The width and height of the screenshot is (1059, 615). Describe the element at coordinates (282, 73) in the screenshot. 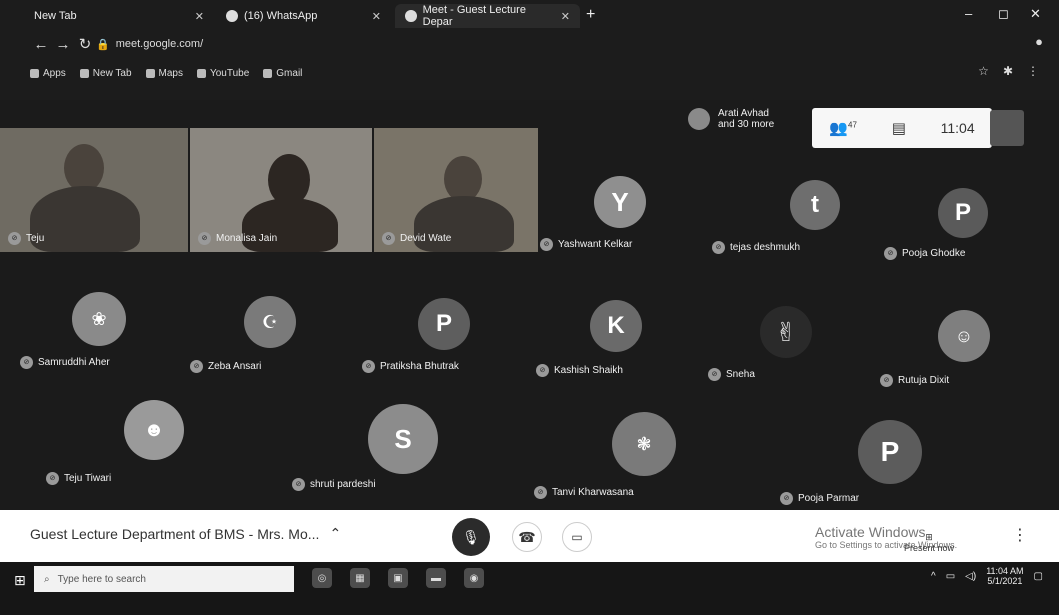

I see `bookmark-gmail: Gmail` at that location.